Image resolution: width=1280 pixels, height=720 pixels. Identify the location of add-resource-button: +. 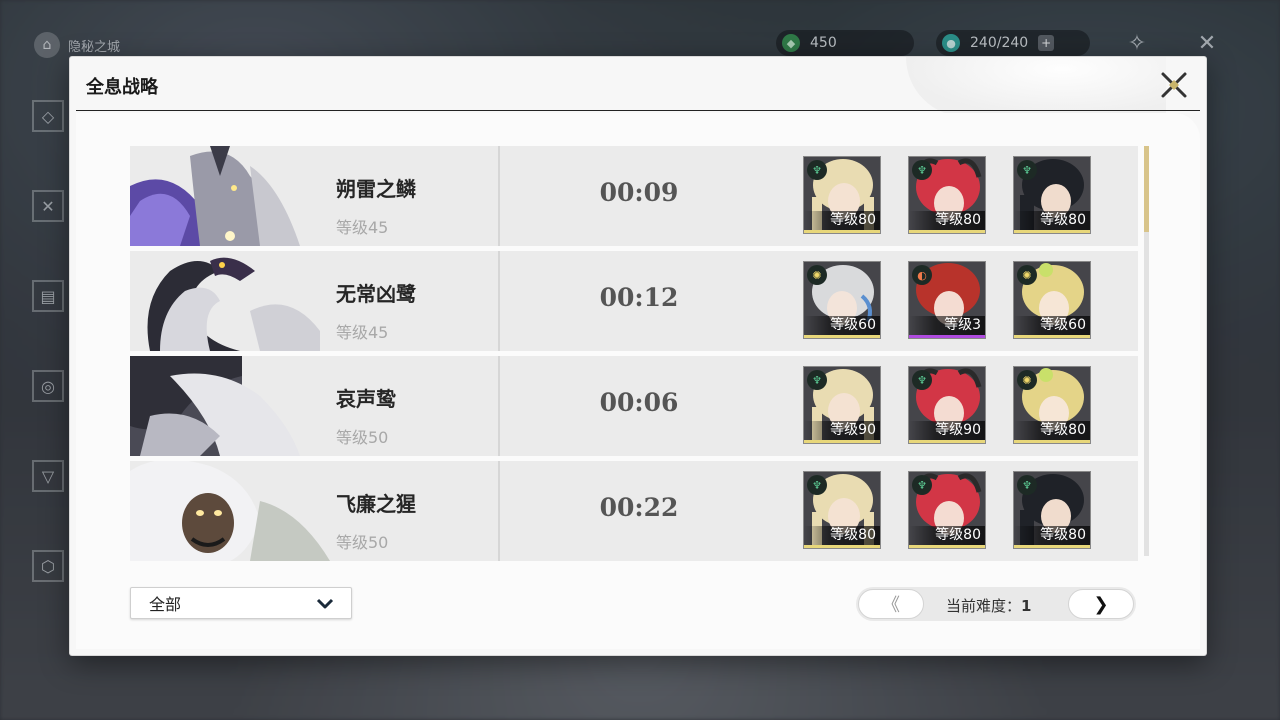
(1046, 43).